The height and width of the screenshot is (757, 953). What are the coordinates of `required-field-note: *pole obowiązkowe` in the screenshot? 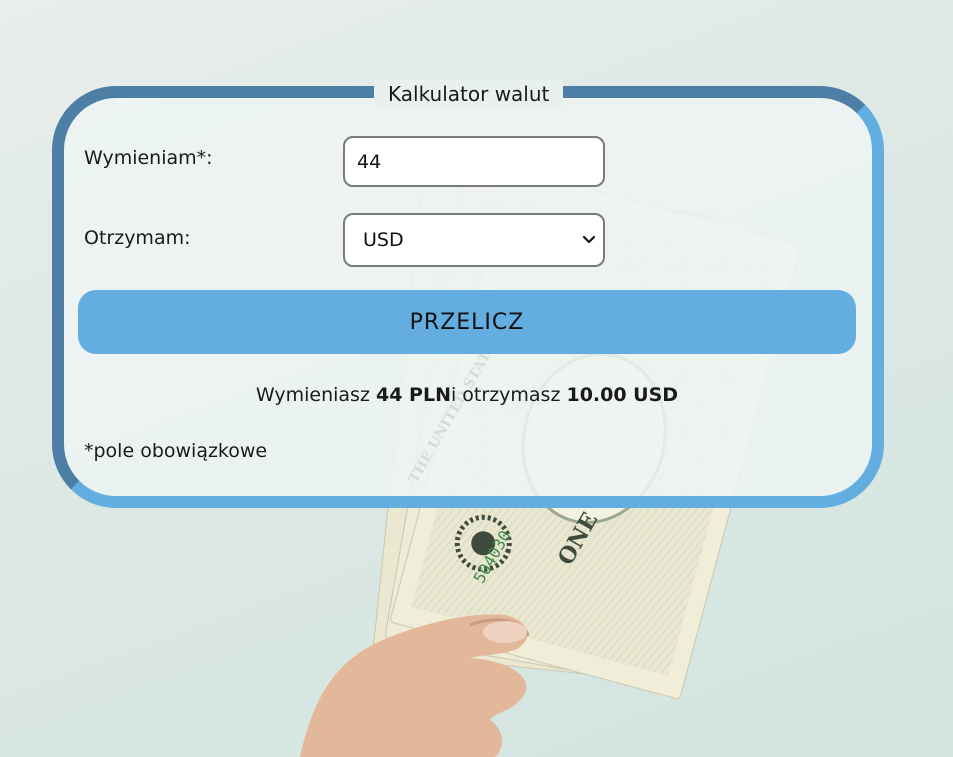 It's located at (176, 451).